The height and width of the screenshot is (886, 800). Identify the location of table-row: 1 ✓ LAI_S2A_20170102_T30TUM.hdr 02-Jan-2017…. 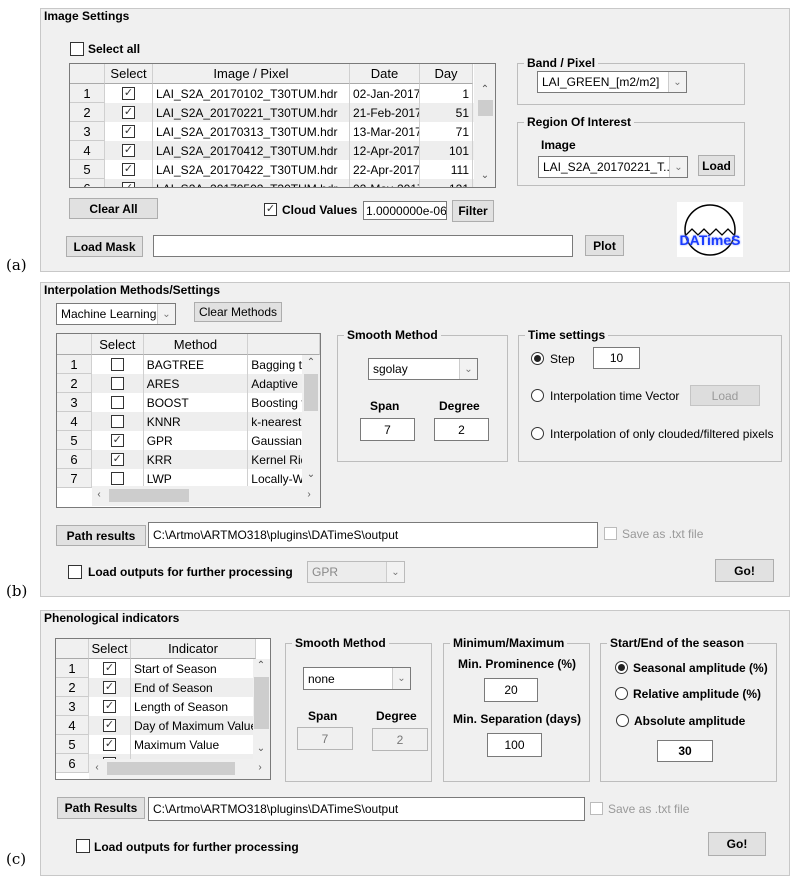
(282, 93).